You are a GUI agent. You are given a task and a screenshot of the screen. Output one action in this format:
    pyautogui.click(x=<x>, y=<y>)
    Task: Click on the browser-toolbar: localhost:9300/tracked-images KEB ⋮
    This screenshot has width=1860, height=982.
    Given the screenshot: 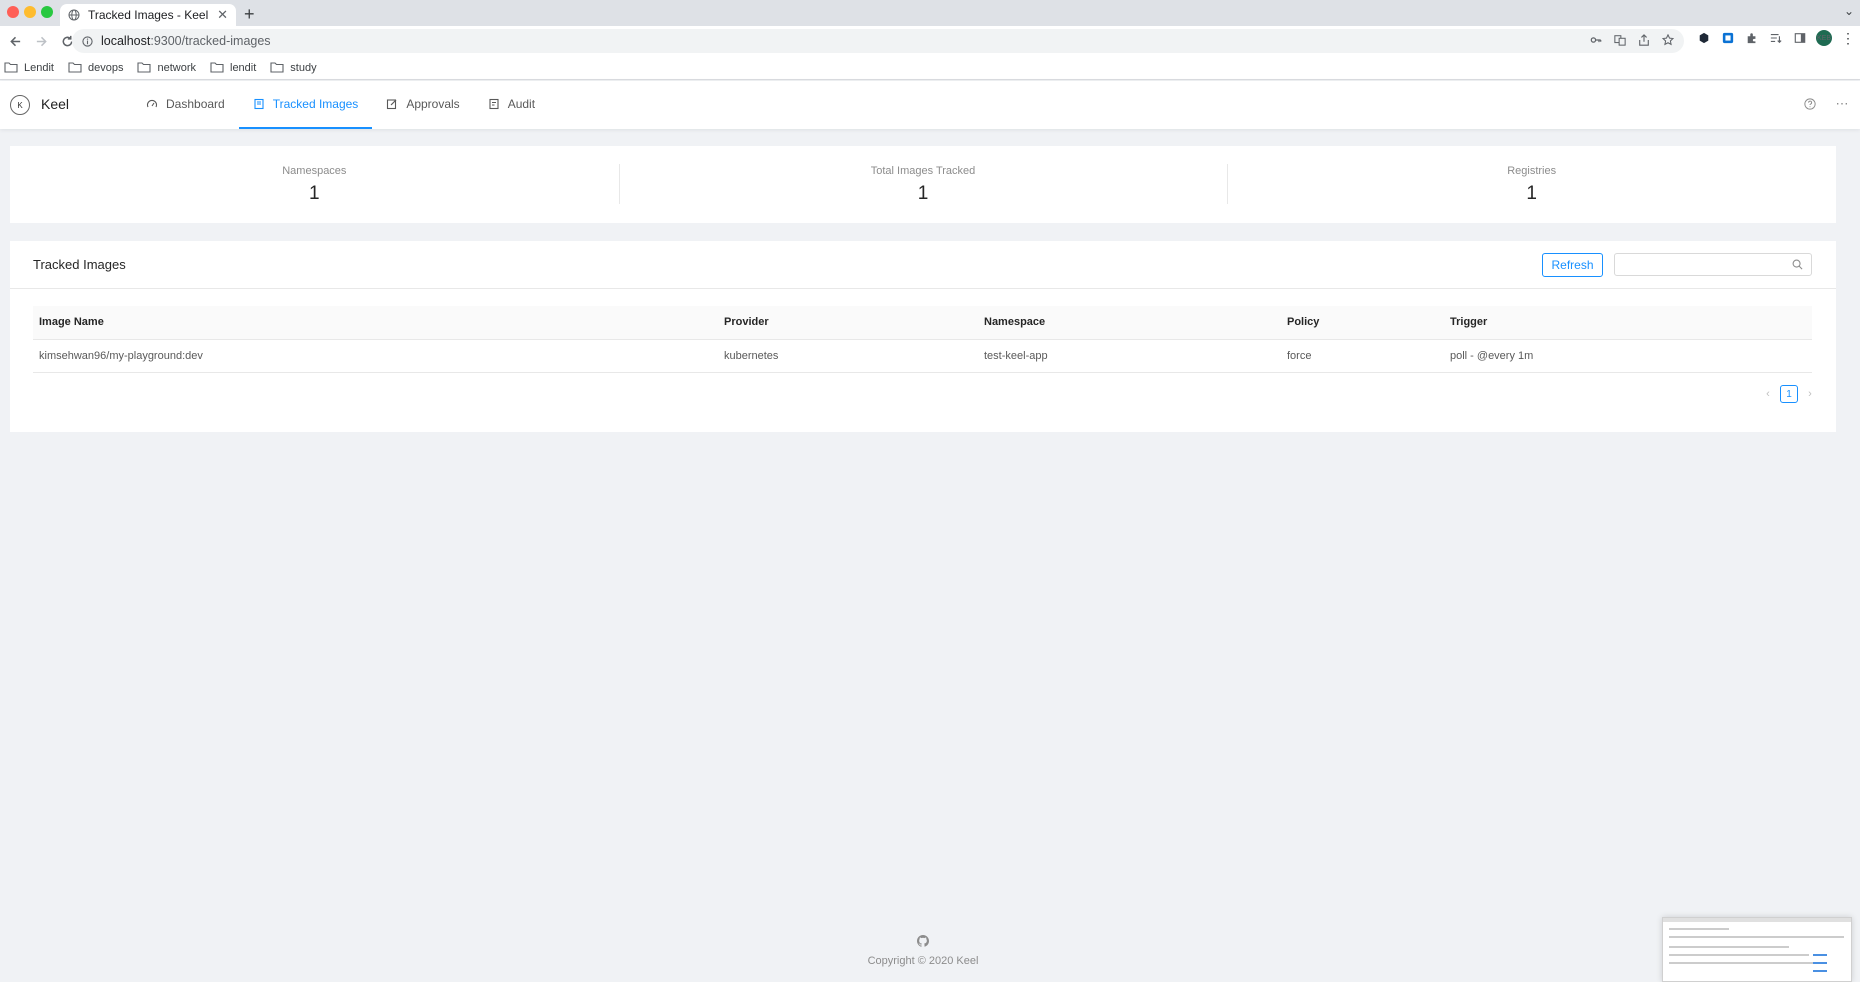 What is the action you would take?
    pyautogui.click(x=930, y=41)
    